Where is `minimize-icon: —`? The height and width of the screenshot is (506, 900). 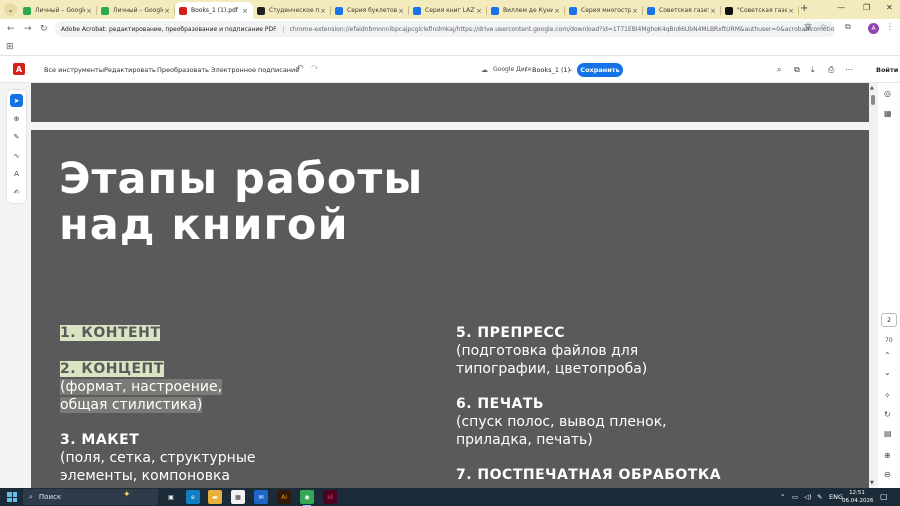 minimize-icon: — is located at coordinates (841, 7).